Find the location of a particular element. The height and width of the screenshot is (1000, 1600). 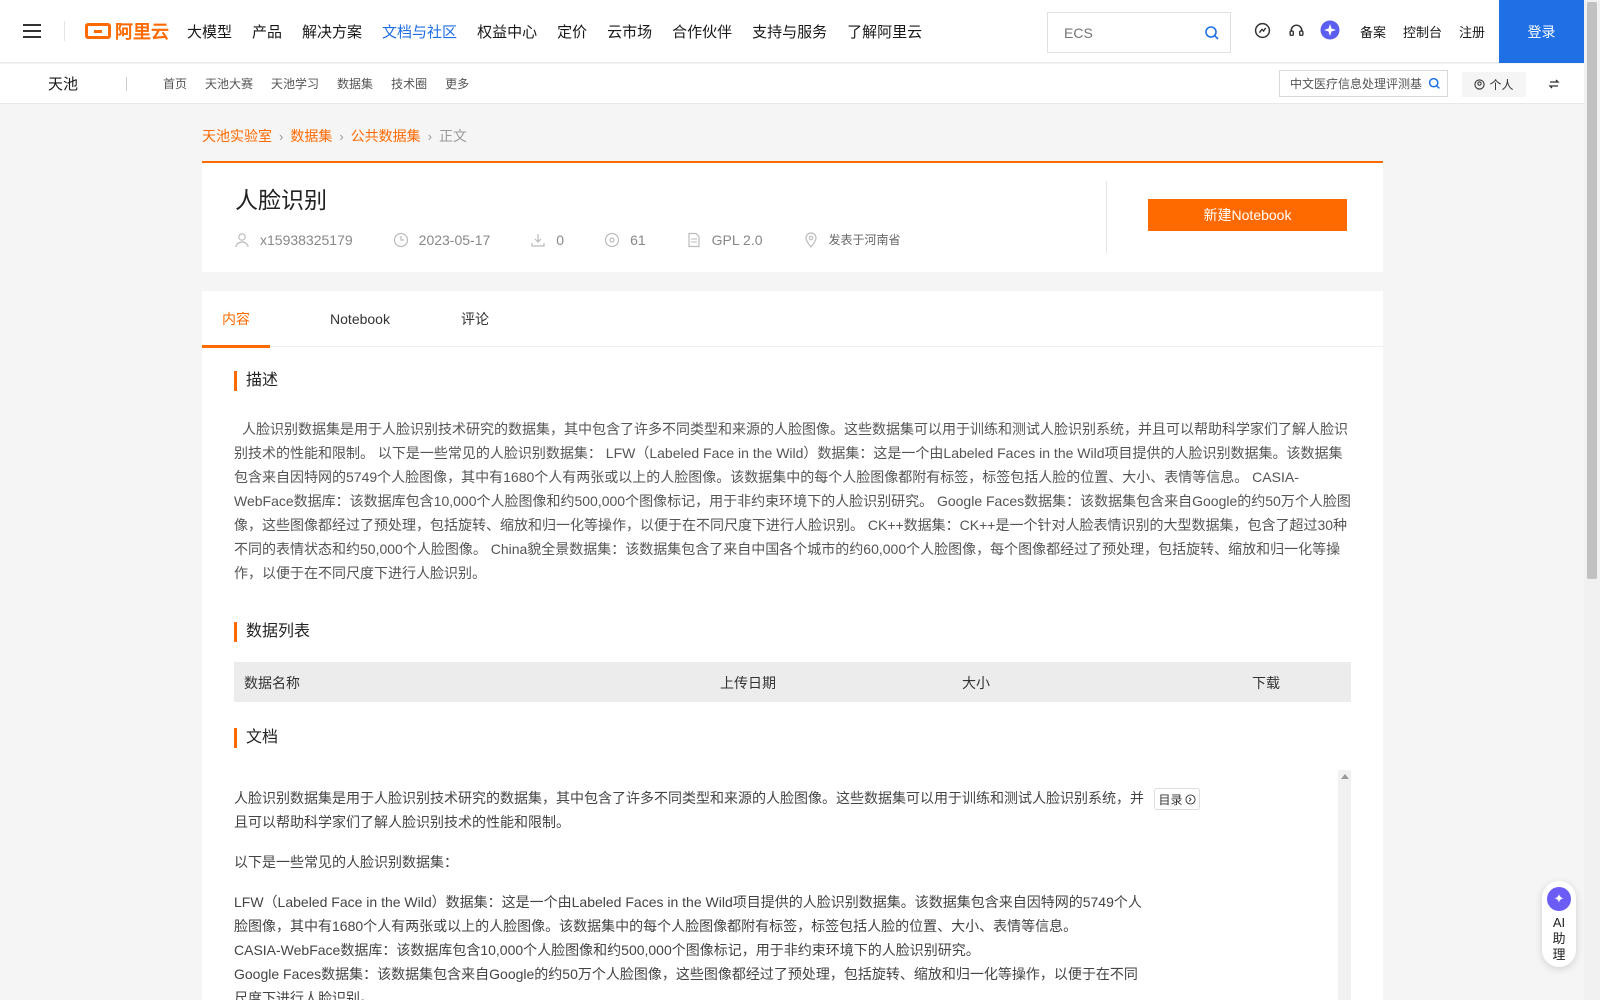

download-count: 0 is located at coordinates (560, 239).